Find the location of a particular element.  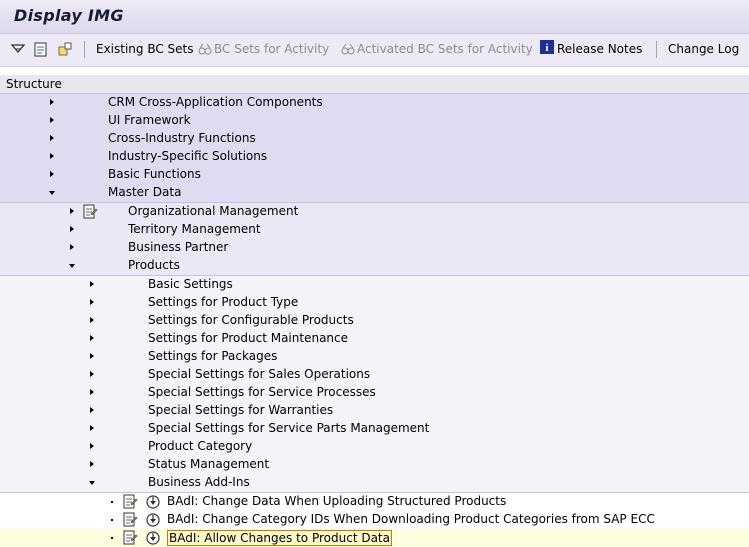

tree-node-label: CRM Cross-Application Components is located at coordinates (215, 102).